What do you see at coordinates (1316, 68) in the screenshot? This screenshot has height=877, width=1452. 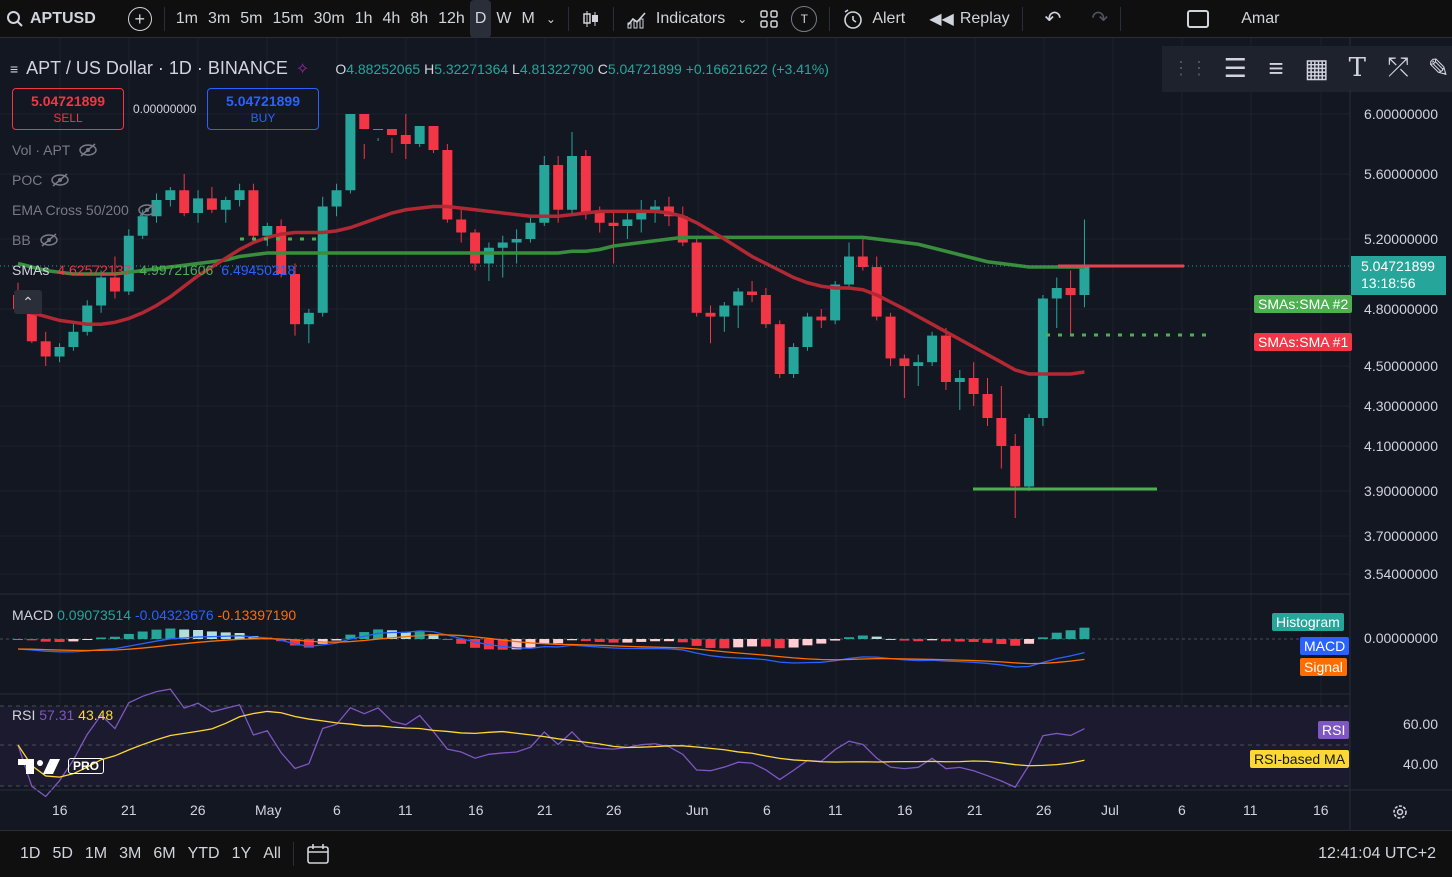 I see `frame-icon: ▦` at bounding box center [1316, 68].